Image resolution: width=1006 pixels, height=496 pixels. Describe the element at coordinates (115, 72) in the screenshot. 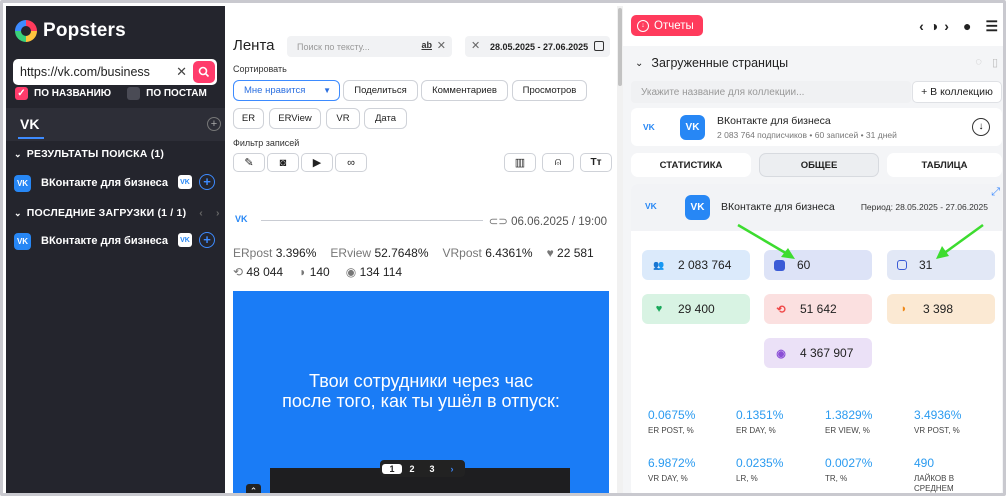

I see `source-search-input: https://vk.com/business ✕` at that location.